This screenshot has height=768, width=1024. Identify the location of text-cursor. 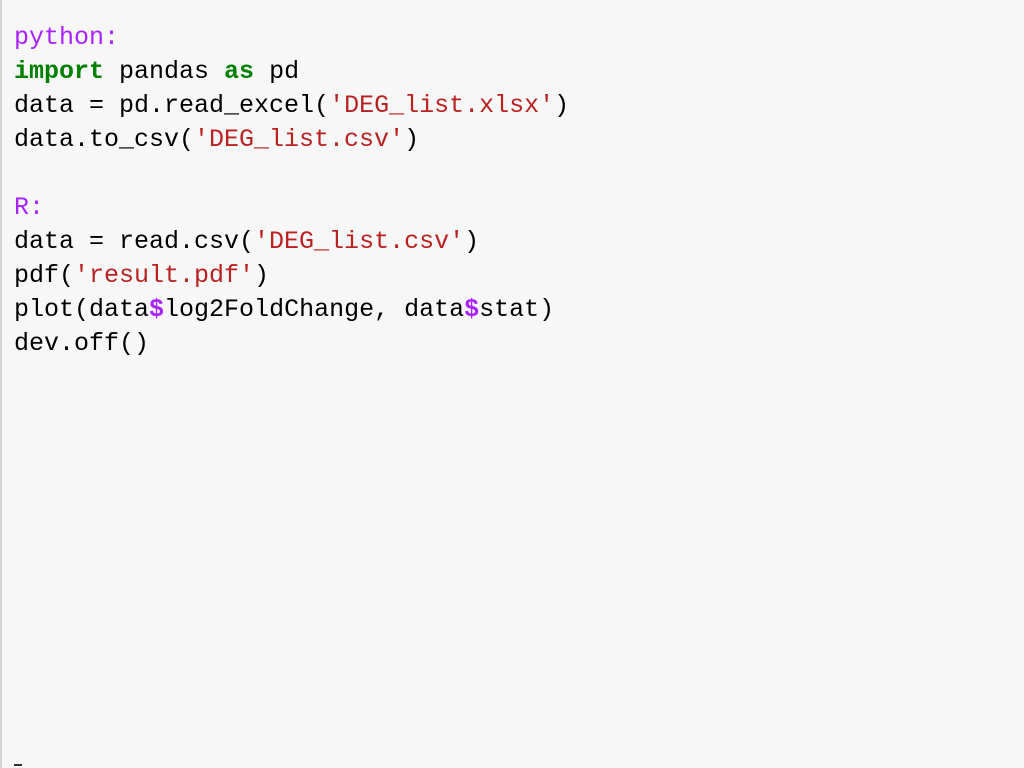
(18, 765).